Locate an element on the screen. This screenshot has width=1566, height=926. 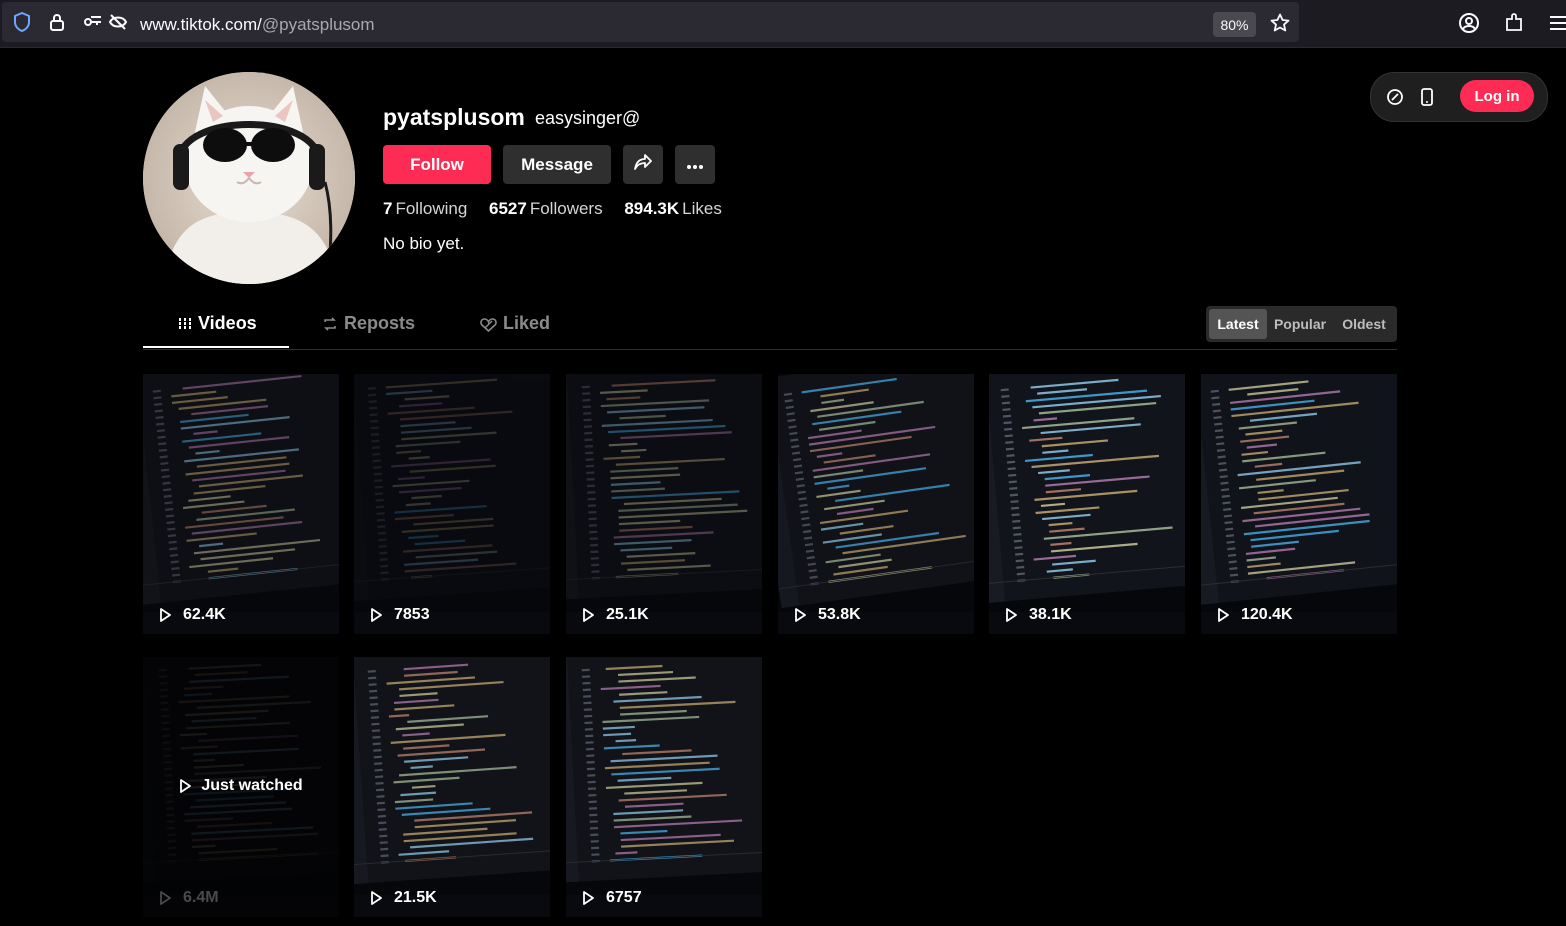
following-stat: 7 Following is located at coordinates (425, 209).